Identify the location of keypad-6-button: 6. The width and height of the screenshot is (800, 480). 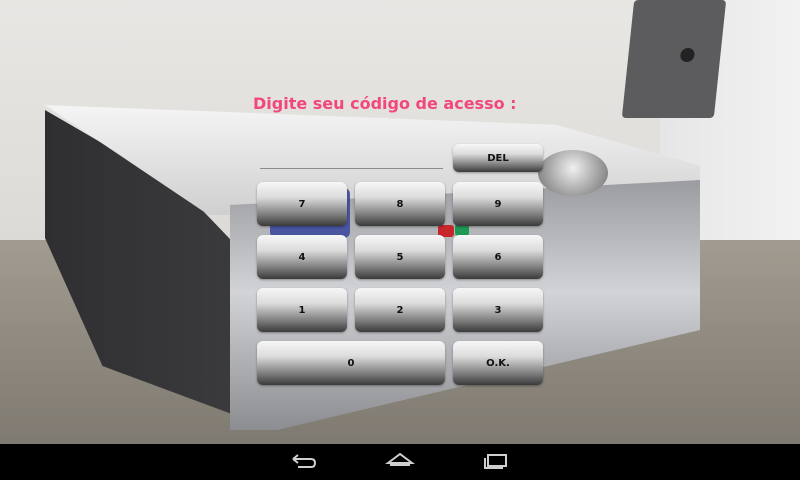
(498, 257).